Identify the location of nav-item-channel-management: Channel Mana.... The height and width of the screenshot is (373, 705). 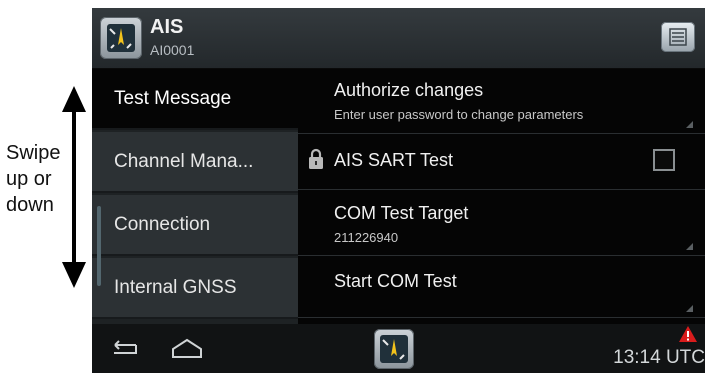
(195, 162).